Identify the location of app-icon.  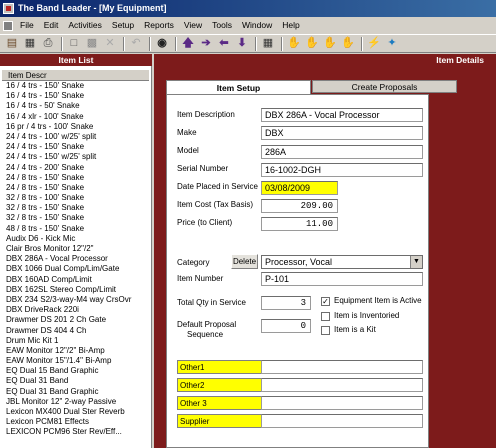
(8, 8).